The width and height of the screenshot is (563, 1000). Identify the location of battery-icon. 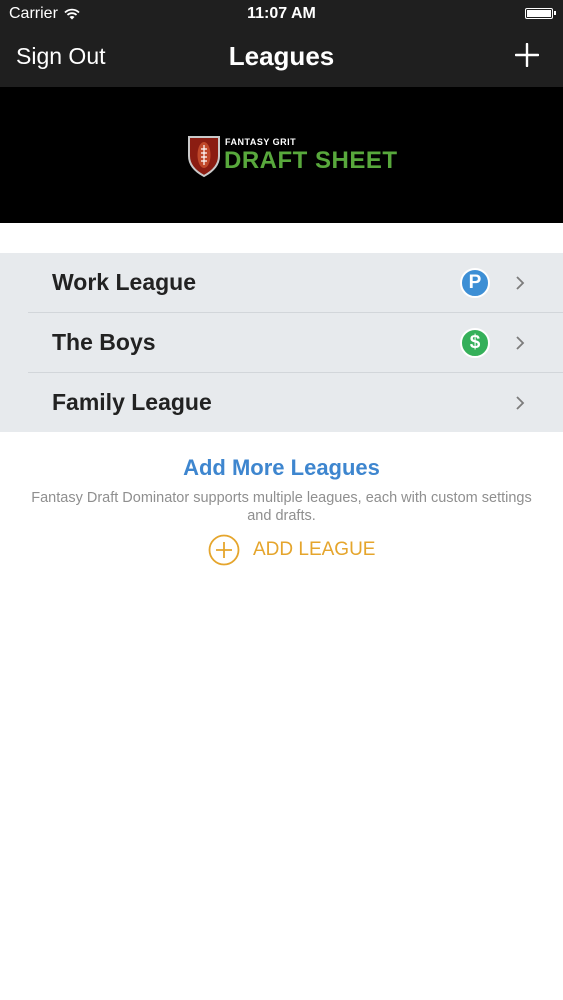
(540, 13).